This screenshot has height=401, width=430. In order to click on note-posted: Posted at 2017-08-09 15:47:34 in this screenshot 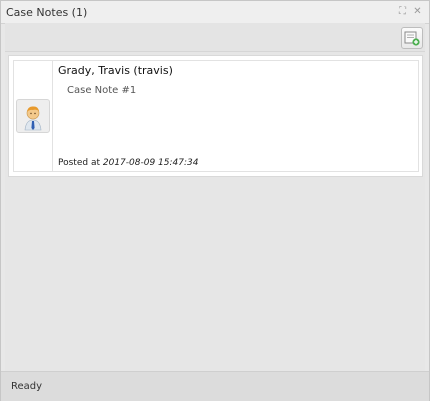, I will do `click(128, 163)`.